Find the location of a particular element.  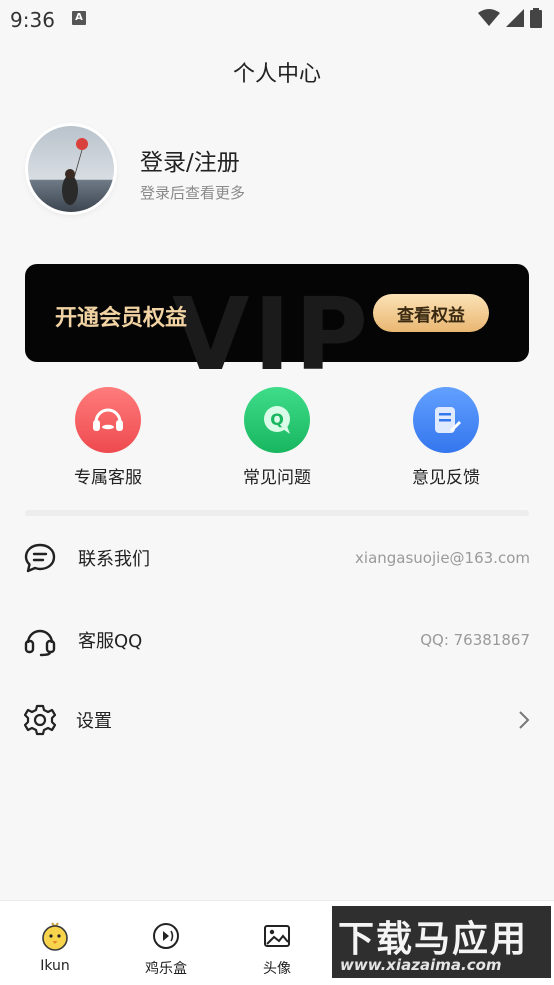

watermark-main: 下载马应用 is located at coordinates (433, 939).